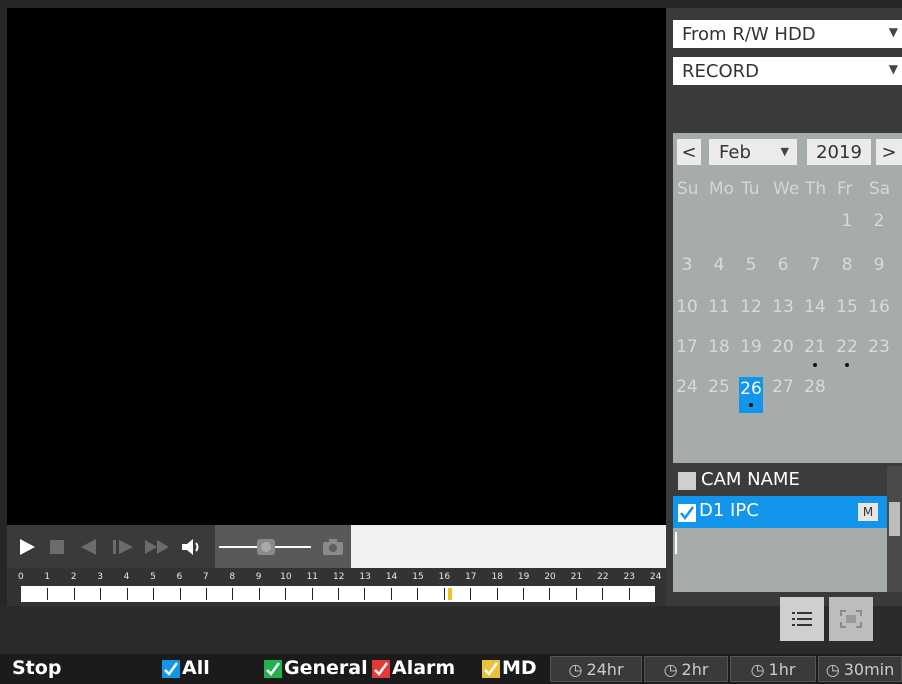 The height and width of the screenshot is (684, 902). Describe the element at coordinates (749, 34) in the screenshot. I see `source-dropdown-value: From R/W HDD` at that location.